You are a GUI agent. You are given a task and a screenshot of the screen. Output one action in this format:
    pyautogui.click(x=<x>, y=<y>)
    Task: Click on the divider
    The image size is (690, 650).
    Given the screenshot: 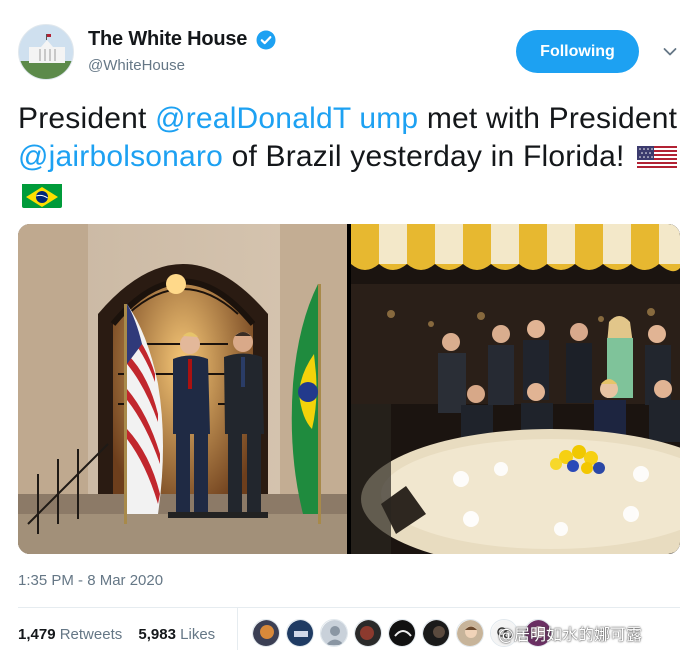 What is the action you would take?
    pyautogui.click(x=349, y=607)
    